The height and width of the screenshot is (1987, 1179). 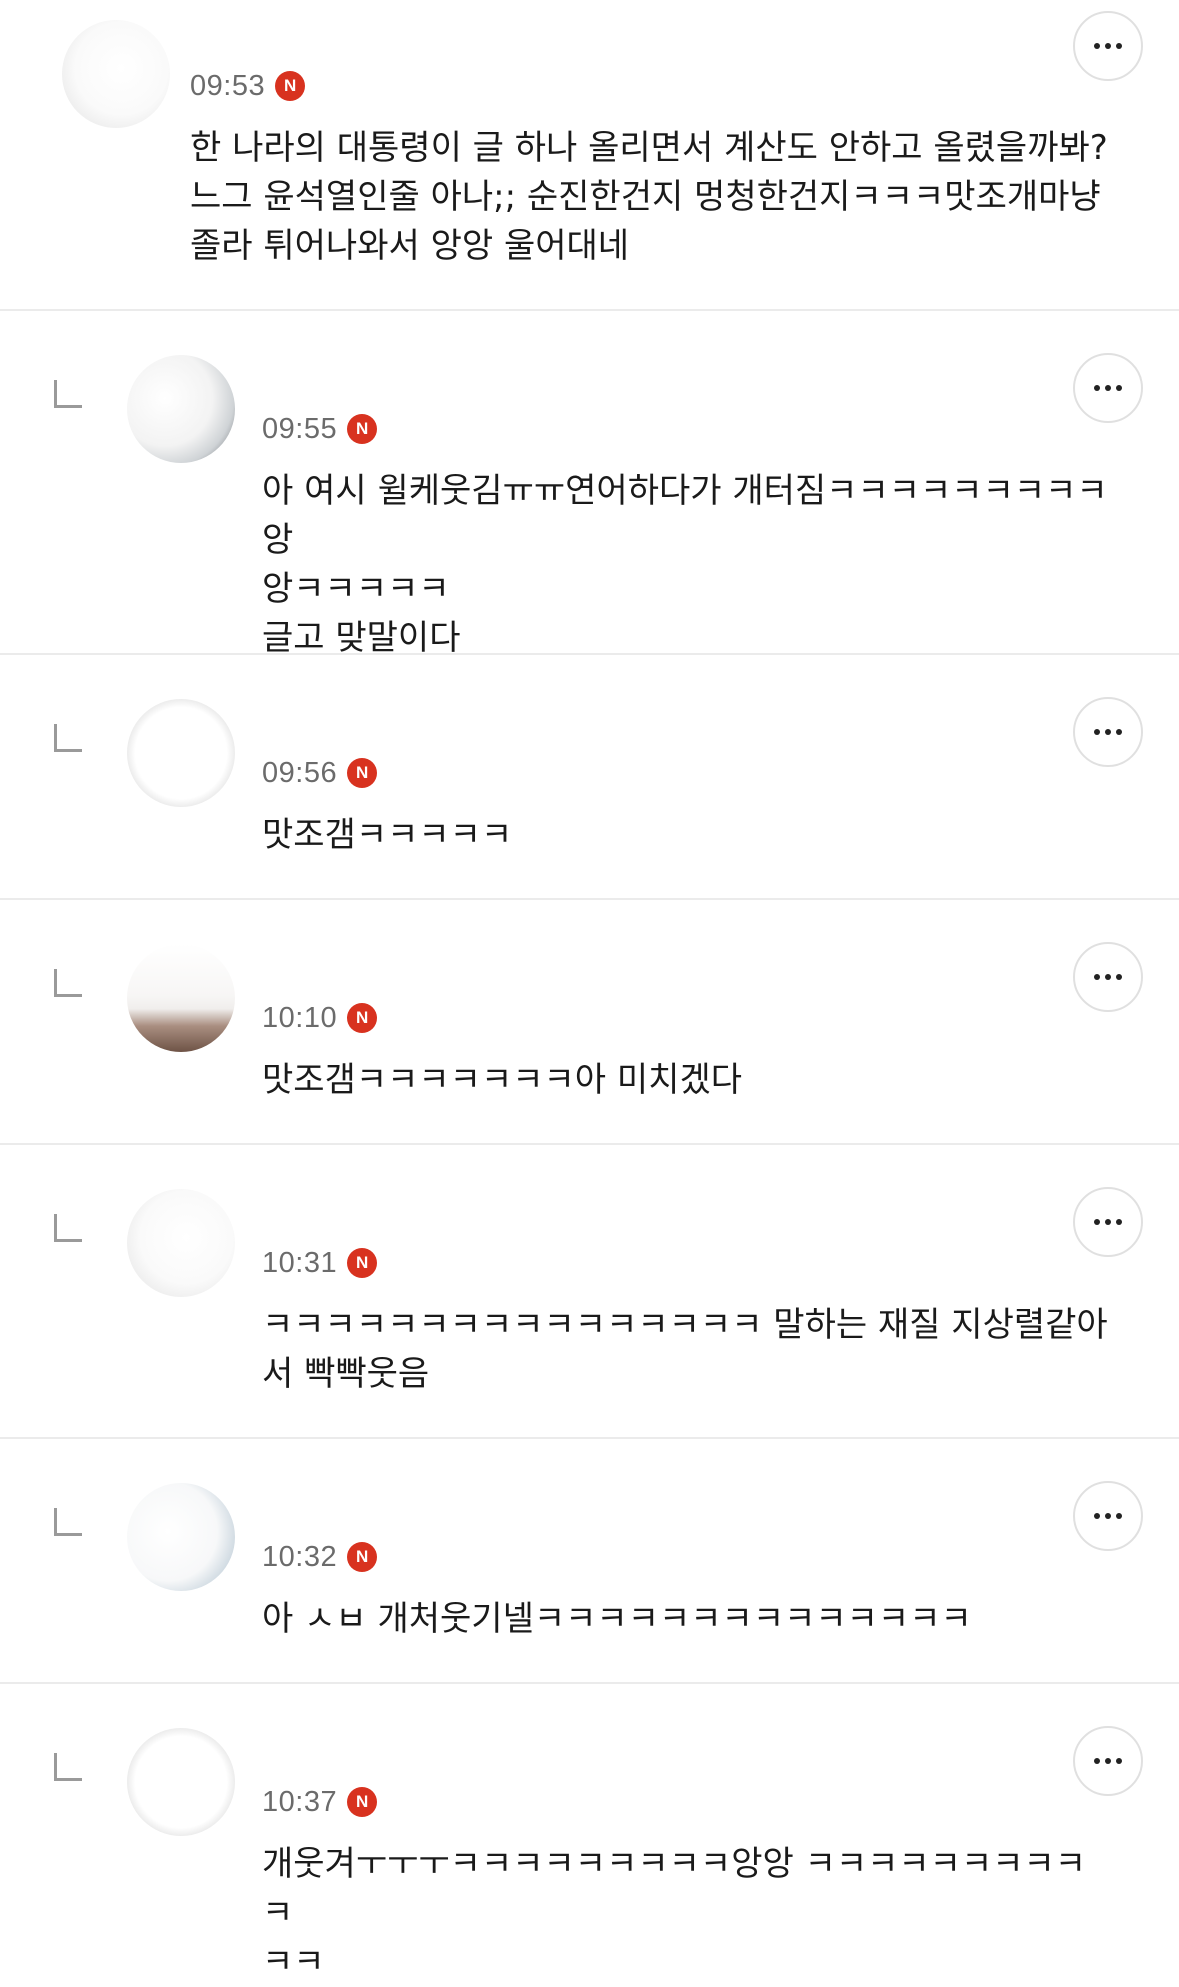 What do you see at coordinates (300, 1801) in the screenshot?
I see `comment-time: 10:37` at bounding box center [300, 1801].